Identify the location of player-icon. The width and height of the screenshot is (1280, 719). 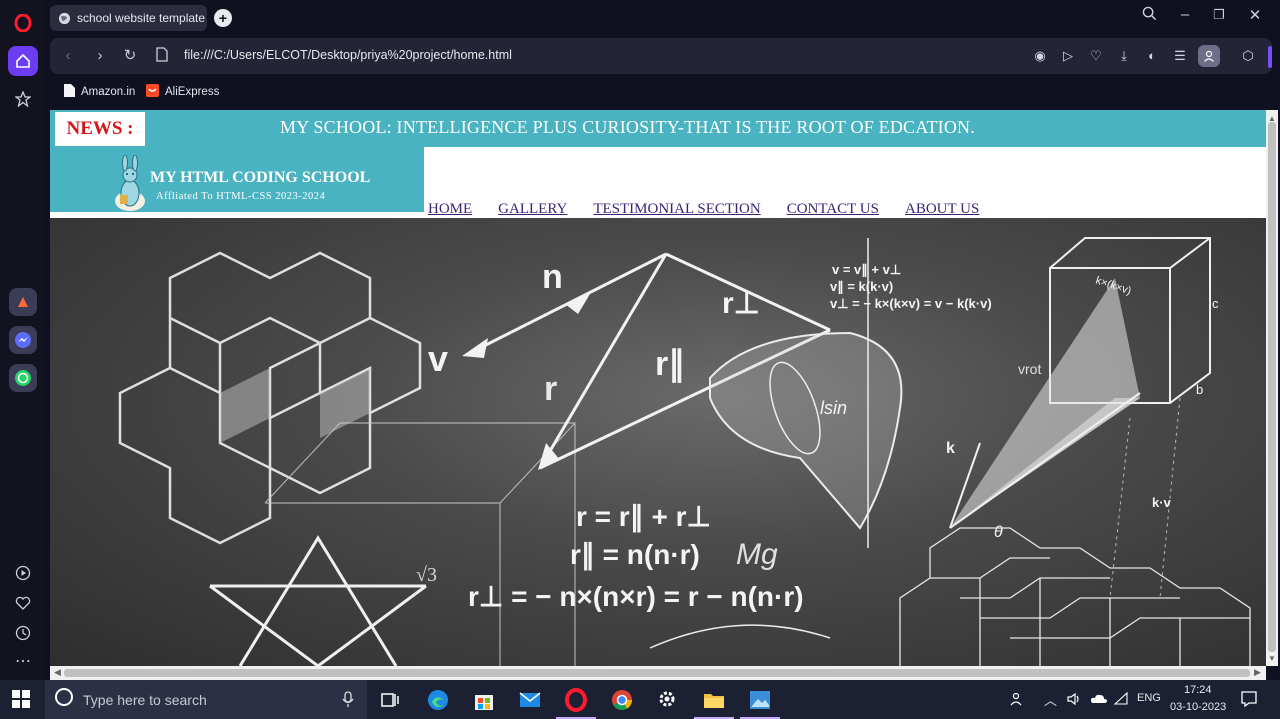
(23, 573).